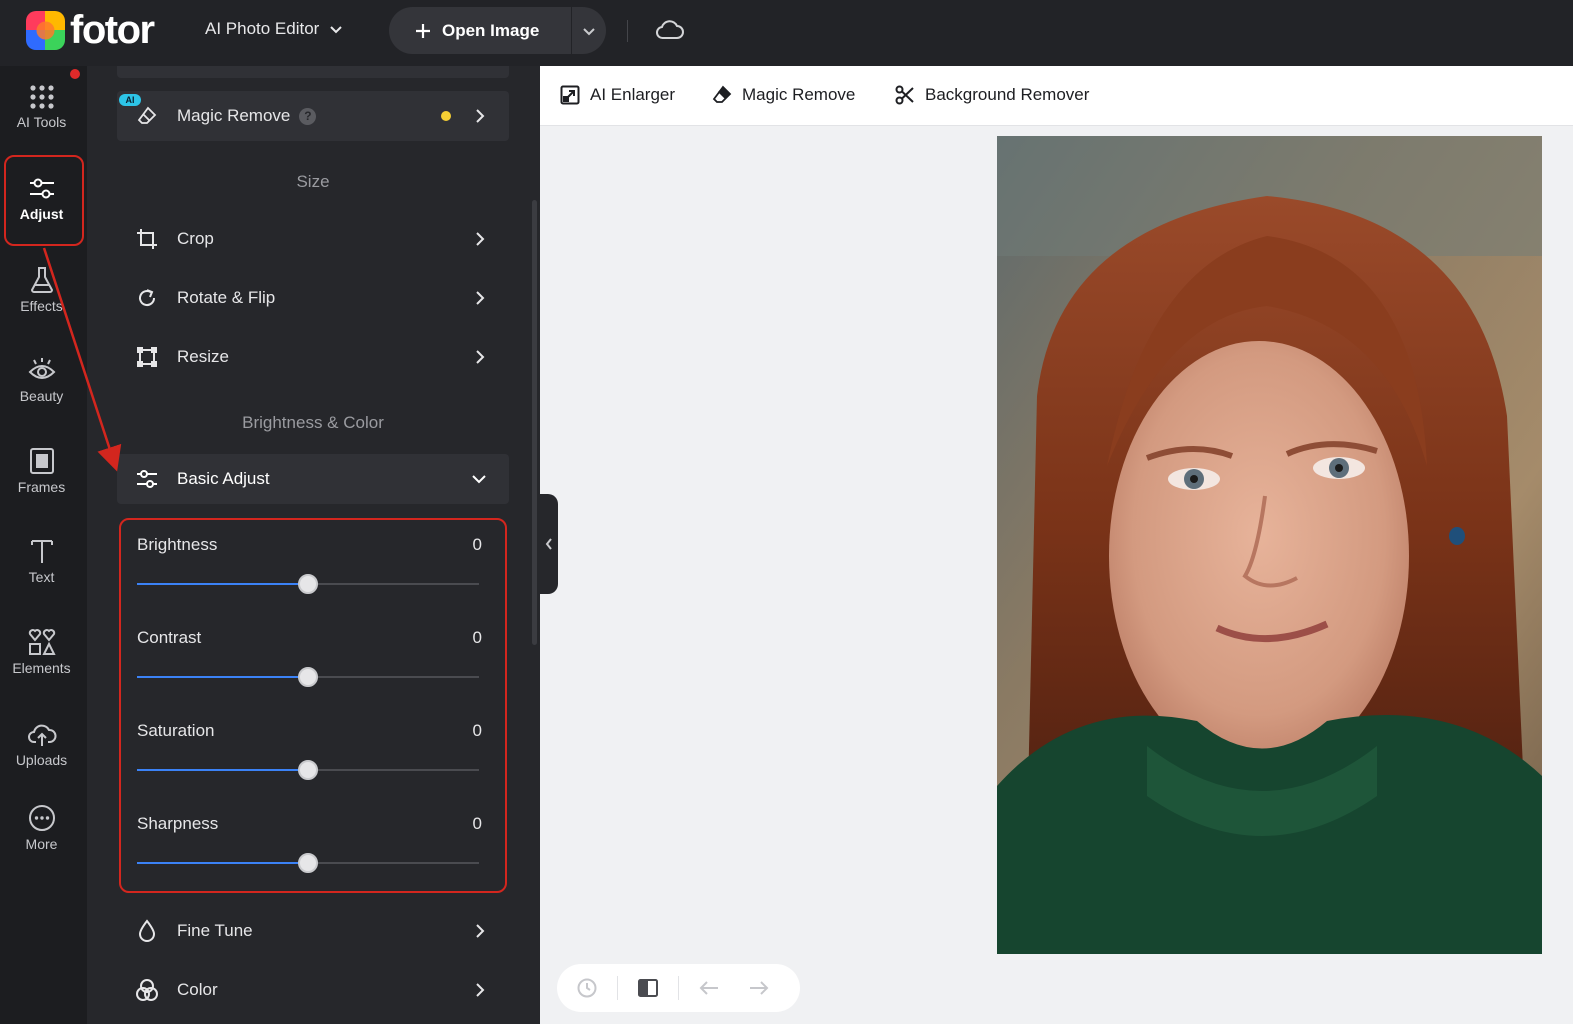 Image resolution: width=1573 pixels, height=1024 pixels. What do you see at coordinates (41, 818) in the screenshot?
I see `more-dots-icon` at bounding box center [41, 818].